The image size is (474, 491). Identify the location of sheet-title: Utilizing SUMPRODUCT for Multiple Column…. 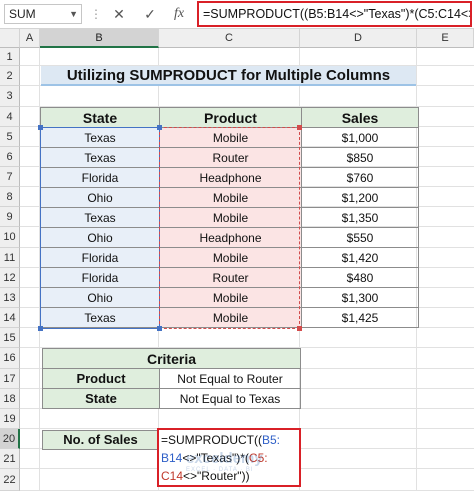
(228, 76).